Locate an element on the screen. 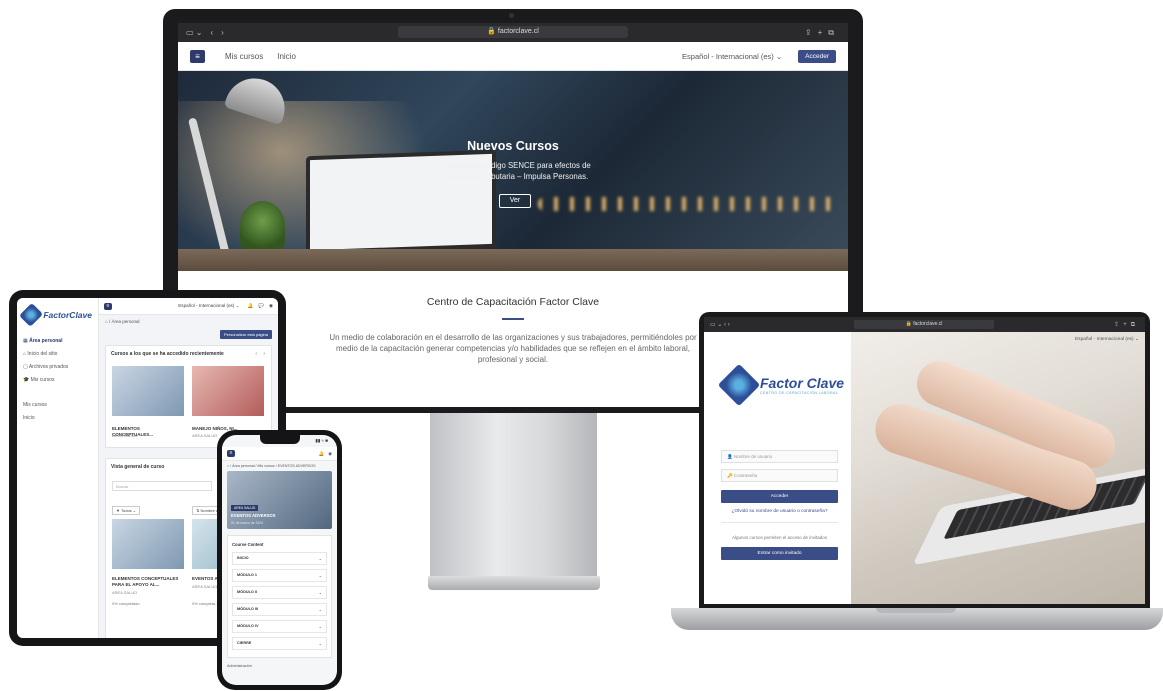 The image size is (1163, 691). logo-text: FactorClave is located at coordinates (67, 315).